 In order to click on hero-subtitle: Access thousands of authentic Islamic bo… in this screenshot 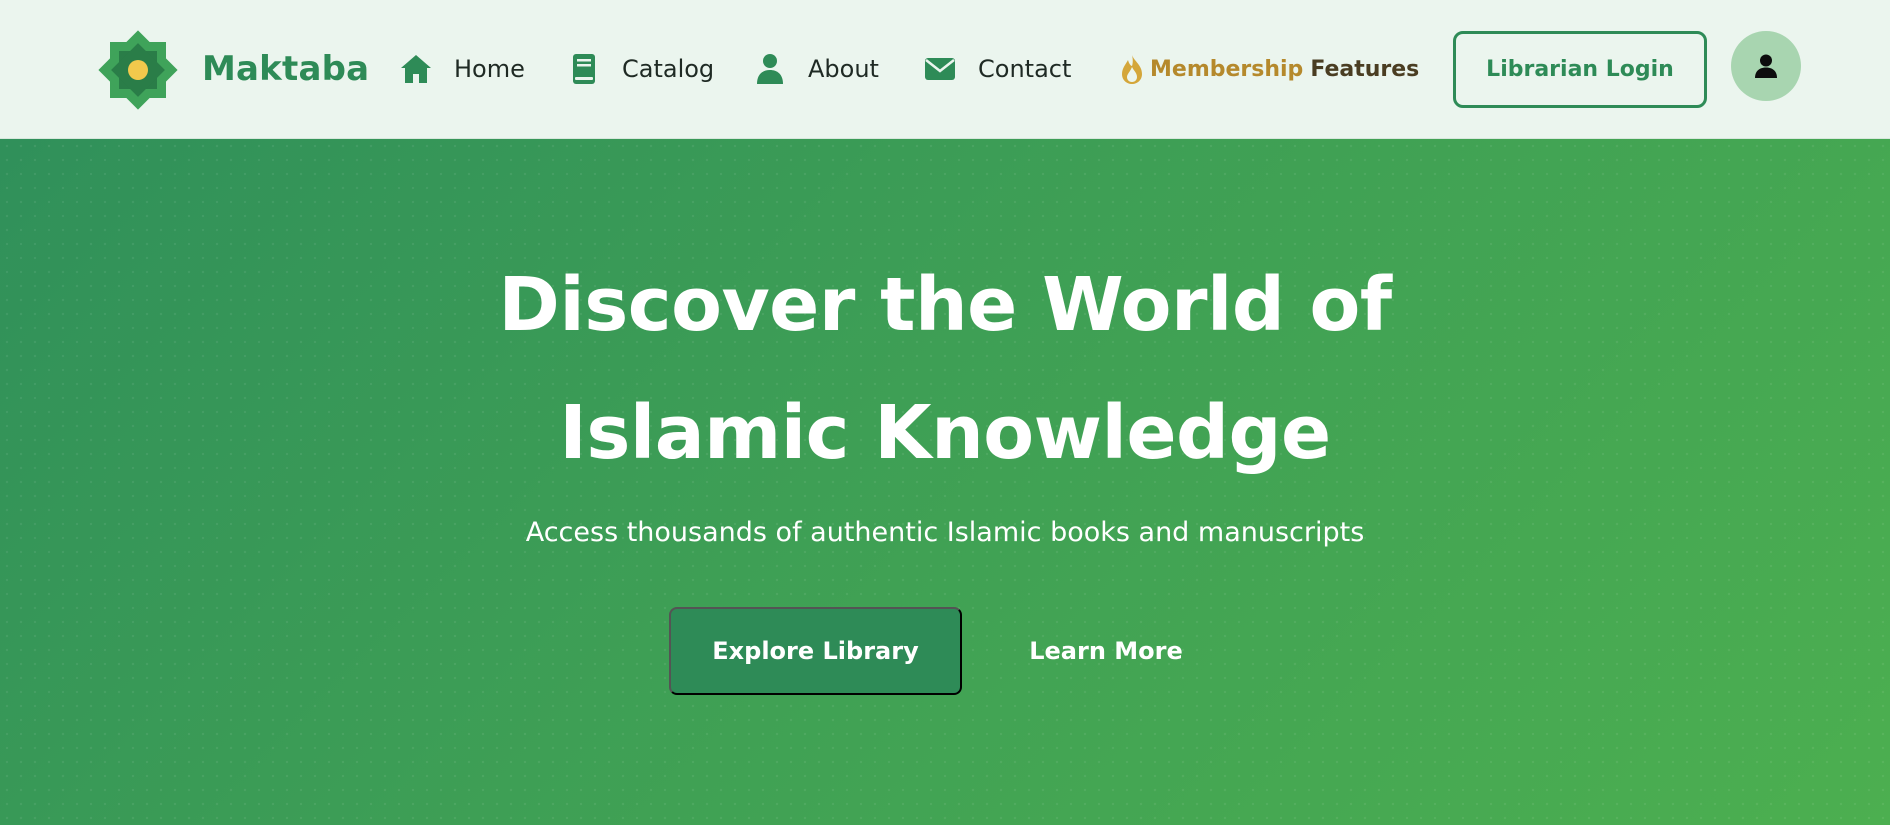, I will do `click(945, 532)`.